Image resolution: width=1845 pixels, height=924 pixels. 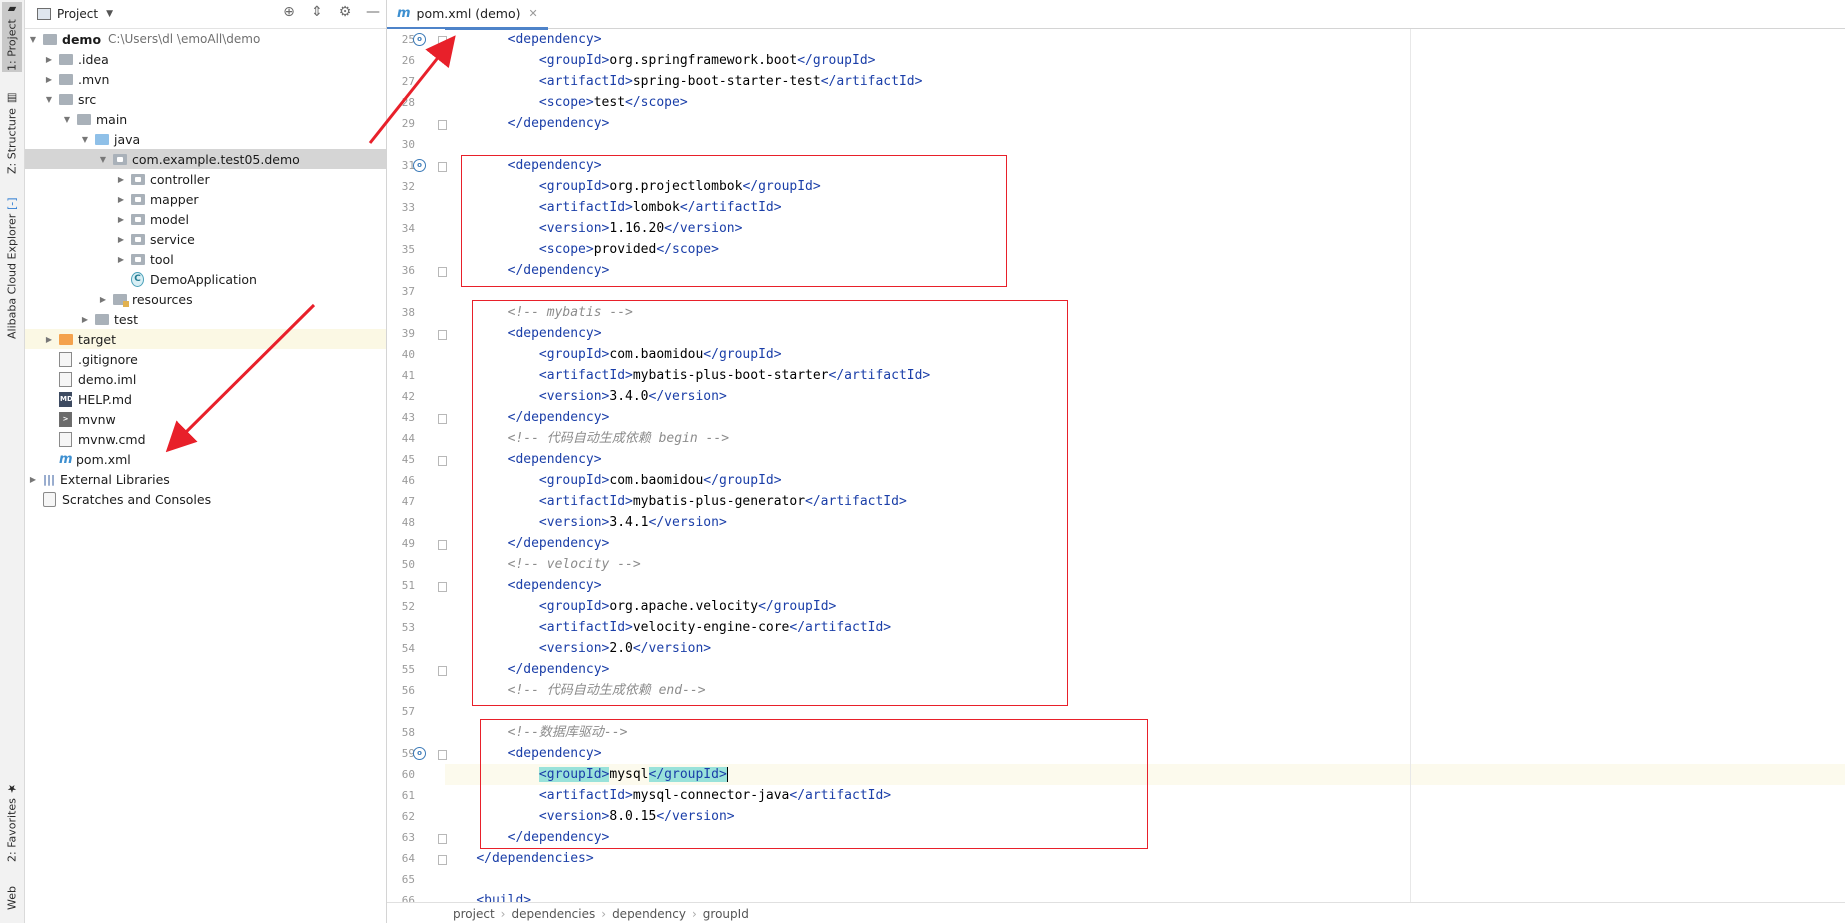 What do you see at coordinates (205, 499) in the screenshot?
I see `tree-item-scratches: Scratches and Consoles` at bounding box center [205, 499].